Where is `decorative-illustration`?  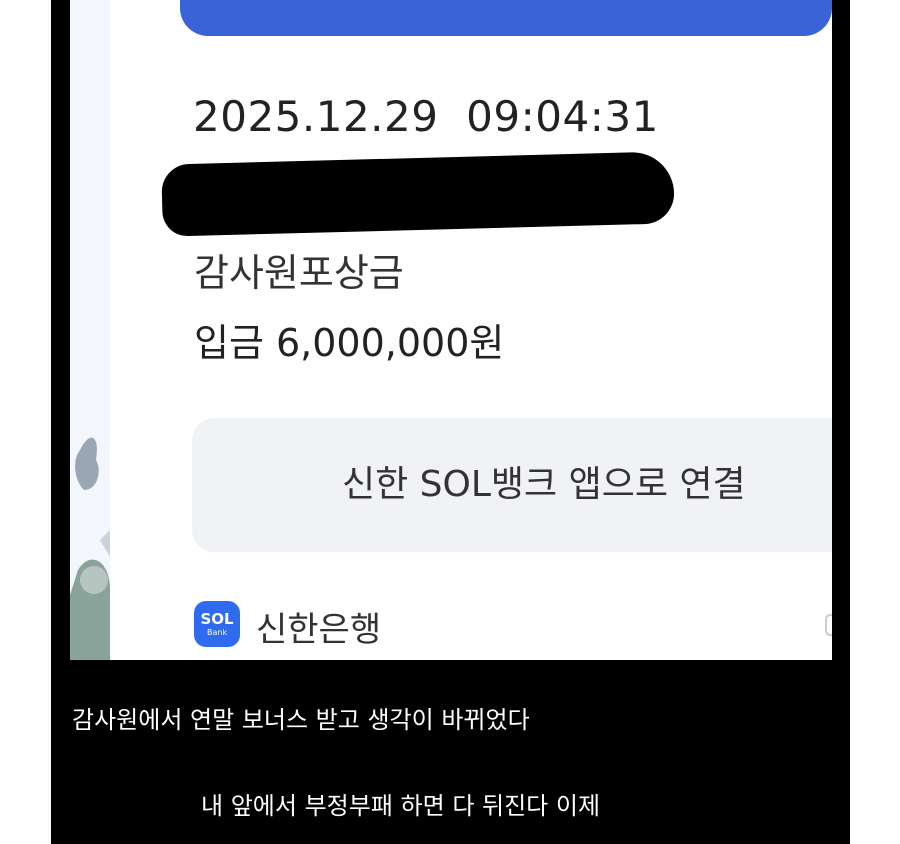
decorative-illustration is located at coordinates (91, 548).